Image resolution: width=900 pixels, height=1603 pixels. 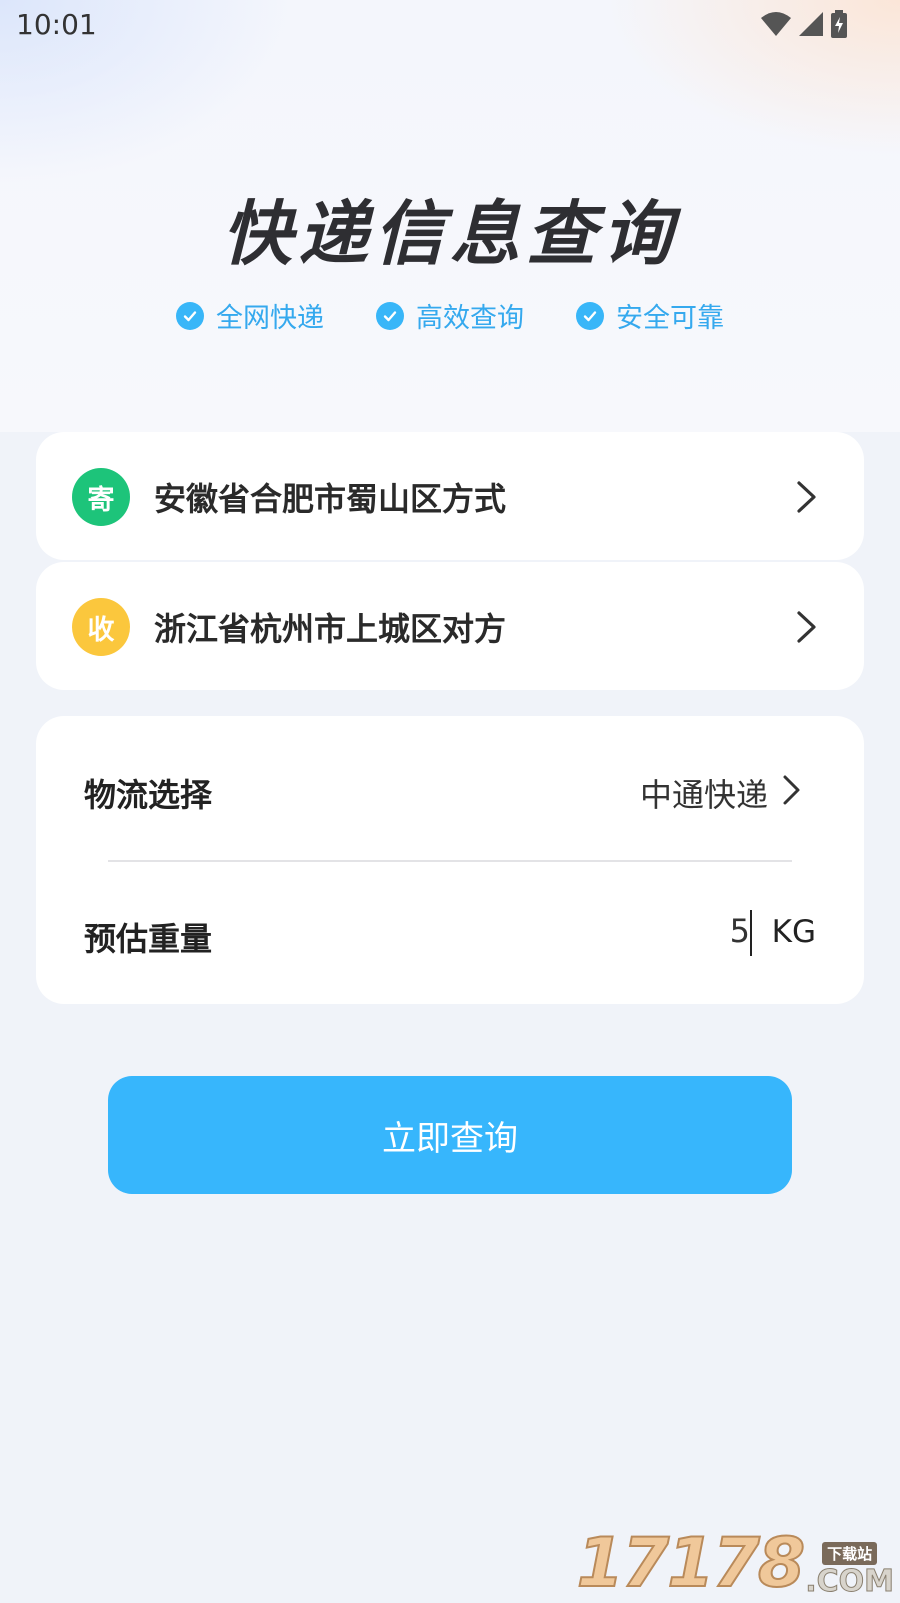 What do you see at coordinates (330, 629) in the screenshot?
I see `receiver-address: 浙江省杭州市上城区对方` at bounding box center [330, 629].